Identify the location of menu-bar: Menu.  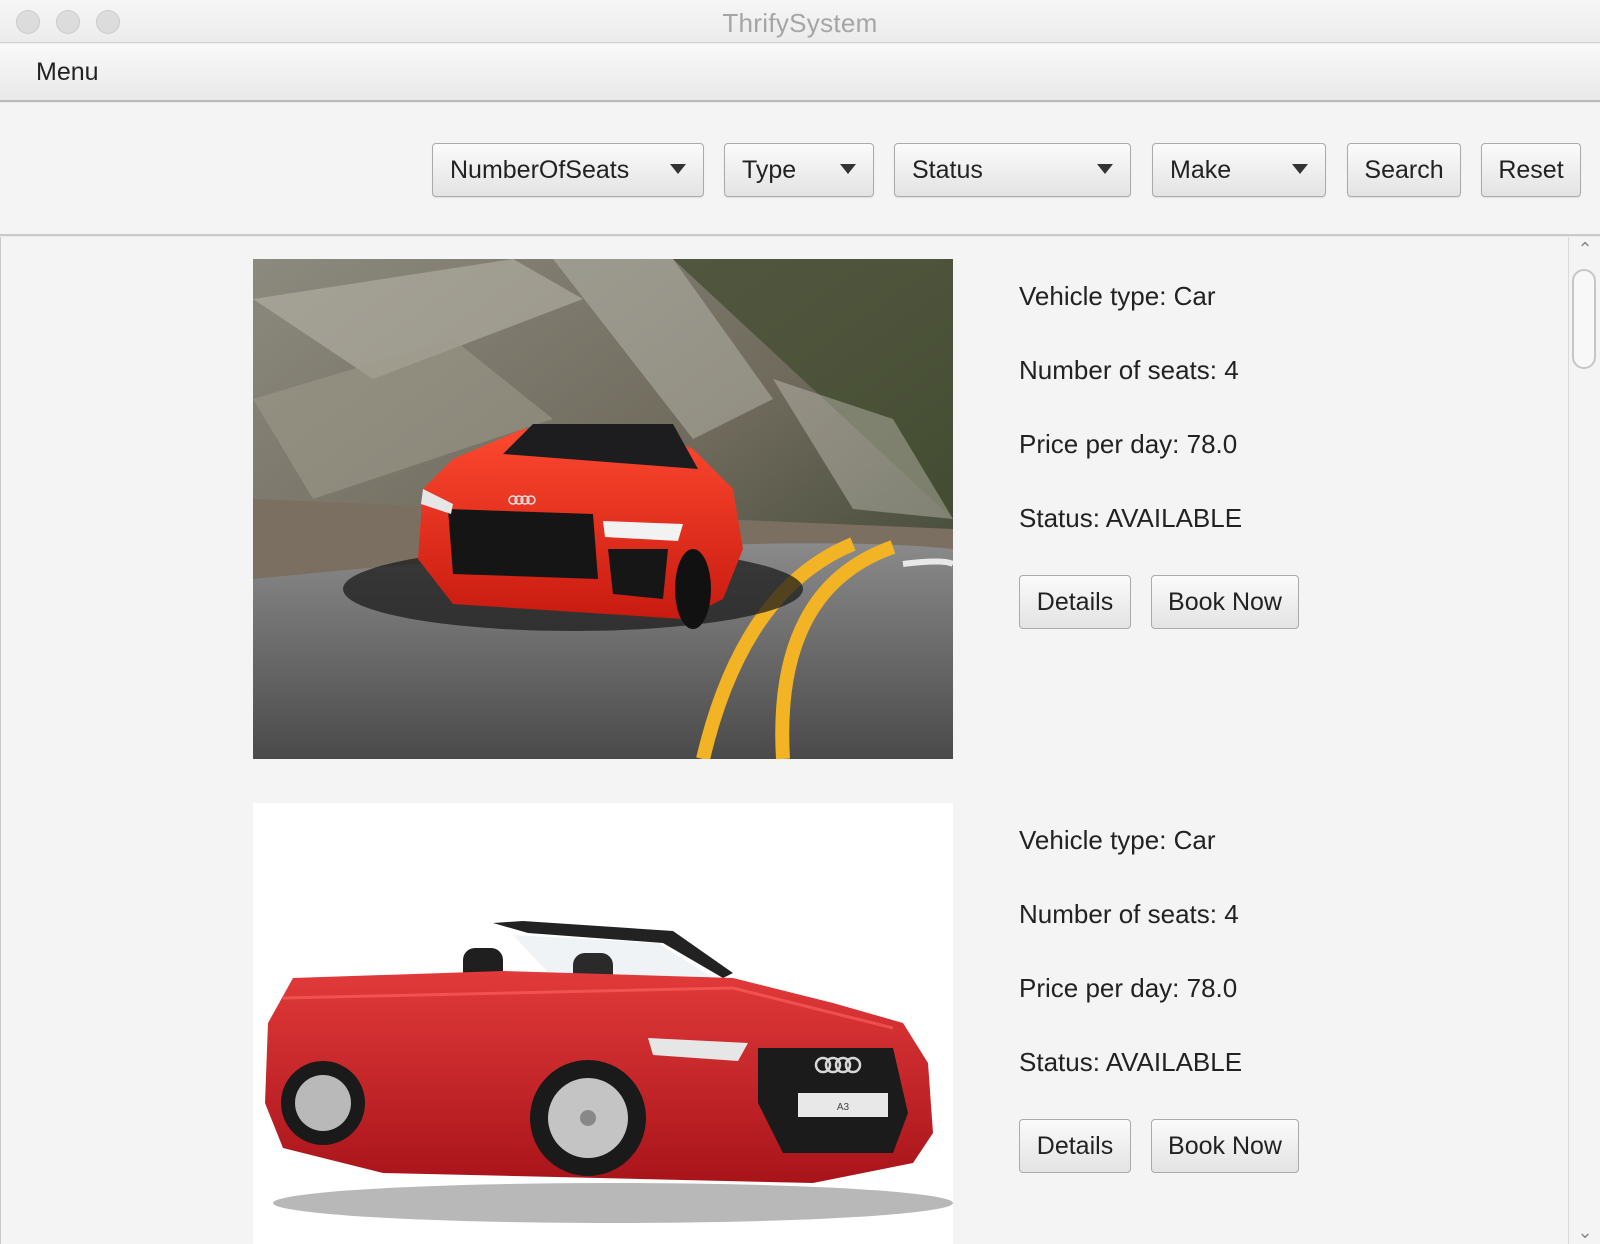
(800, 73).